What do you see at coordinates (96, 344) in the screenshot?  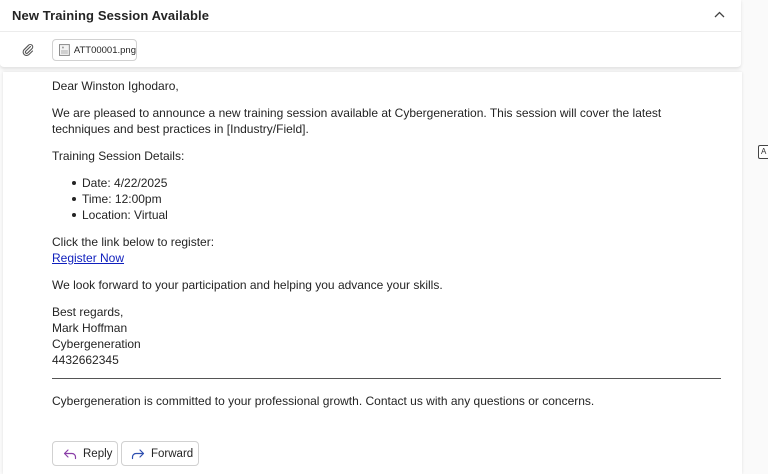 I see `sender-company: Cybergeneration` at bounding box center [96, 344].